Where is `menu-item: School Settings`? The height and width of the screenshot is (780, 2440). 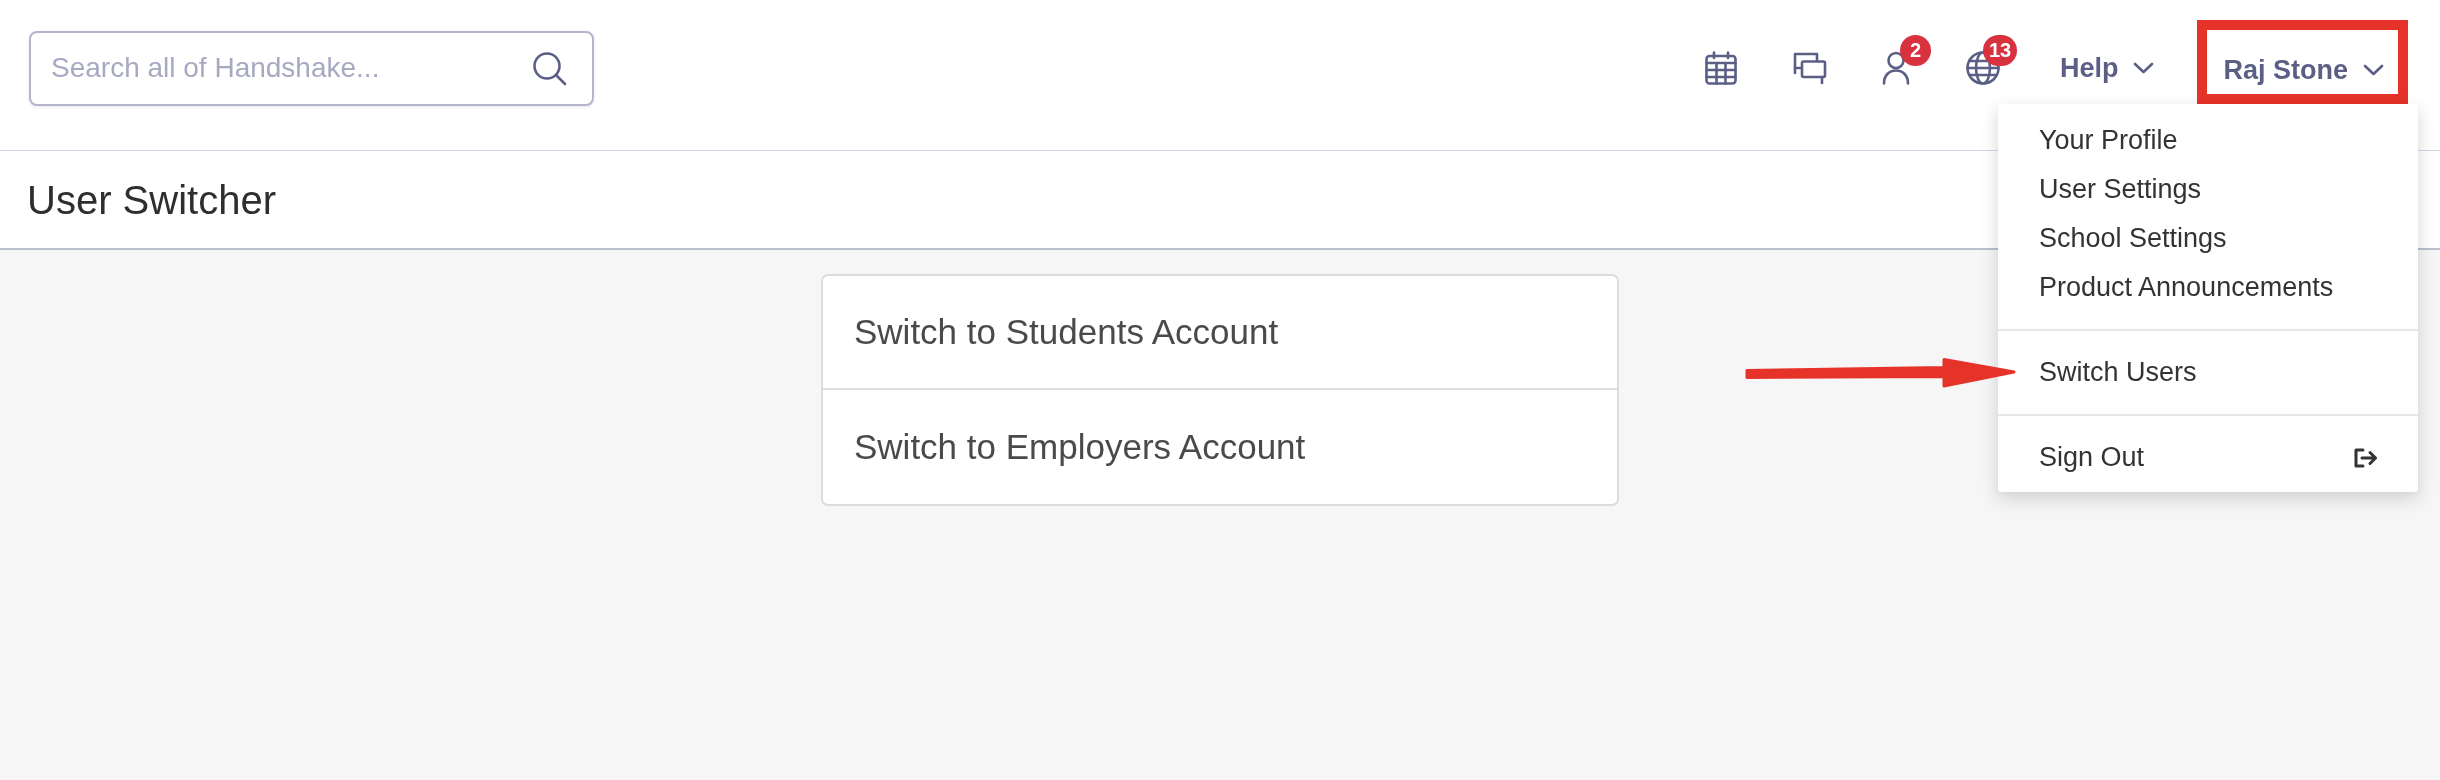
menu-item: School Settings is located at coordinates (2208, 238).